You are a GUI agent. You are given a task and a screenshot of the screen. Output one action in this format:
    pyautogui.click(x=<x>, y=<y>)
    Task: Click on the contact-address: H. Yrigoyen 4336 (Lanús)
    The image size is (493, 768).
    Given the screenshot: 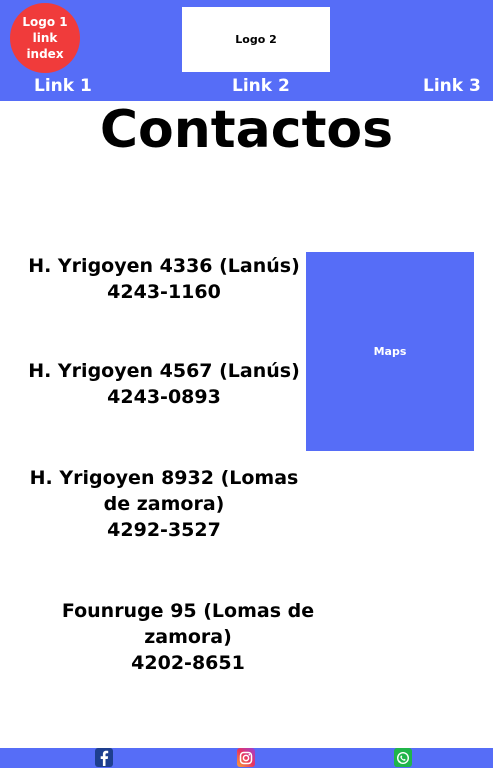 What is the action you would take?
    pyautogui.click(x=164, y=266)
    